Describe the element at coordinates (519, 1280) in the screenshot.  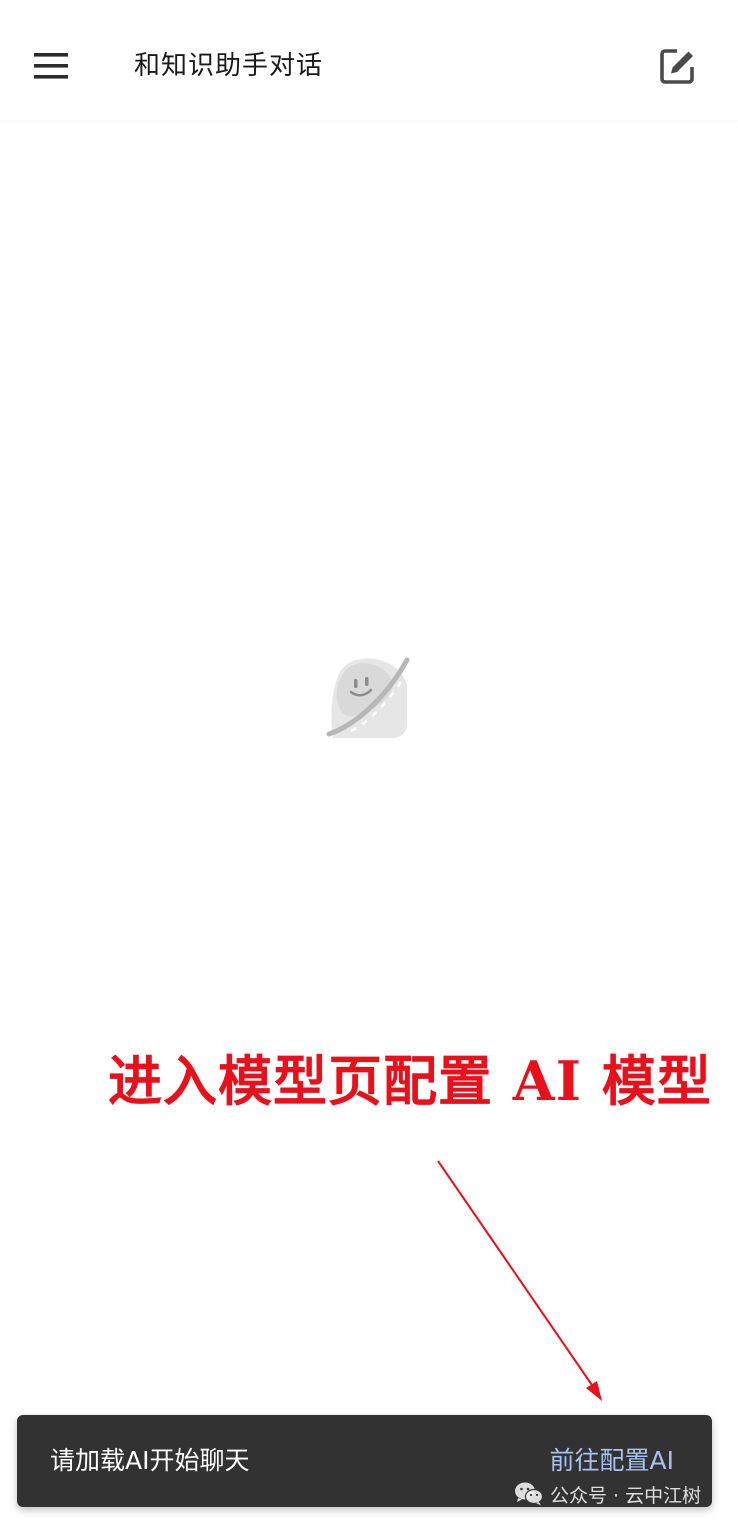
I see `annotation-arrow` at that location.